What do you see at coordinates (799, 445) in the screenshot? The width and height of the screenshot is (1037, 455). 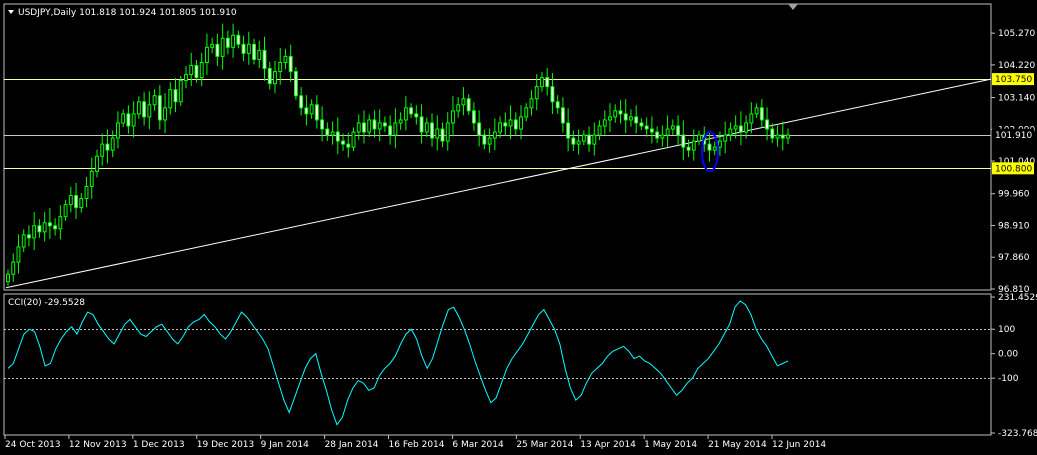 I see `time-tick-label: 12 Jun 2014` at bounding box center [799, 445].